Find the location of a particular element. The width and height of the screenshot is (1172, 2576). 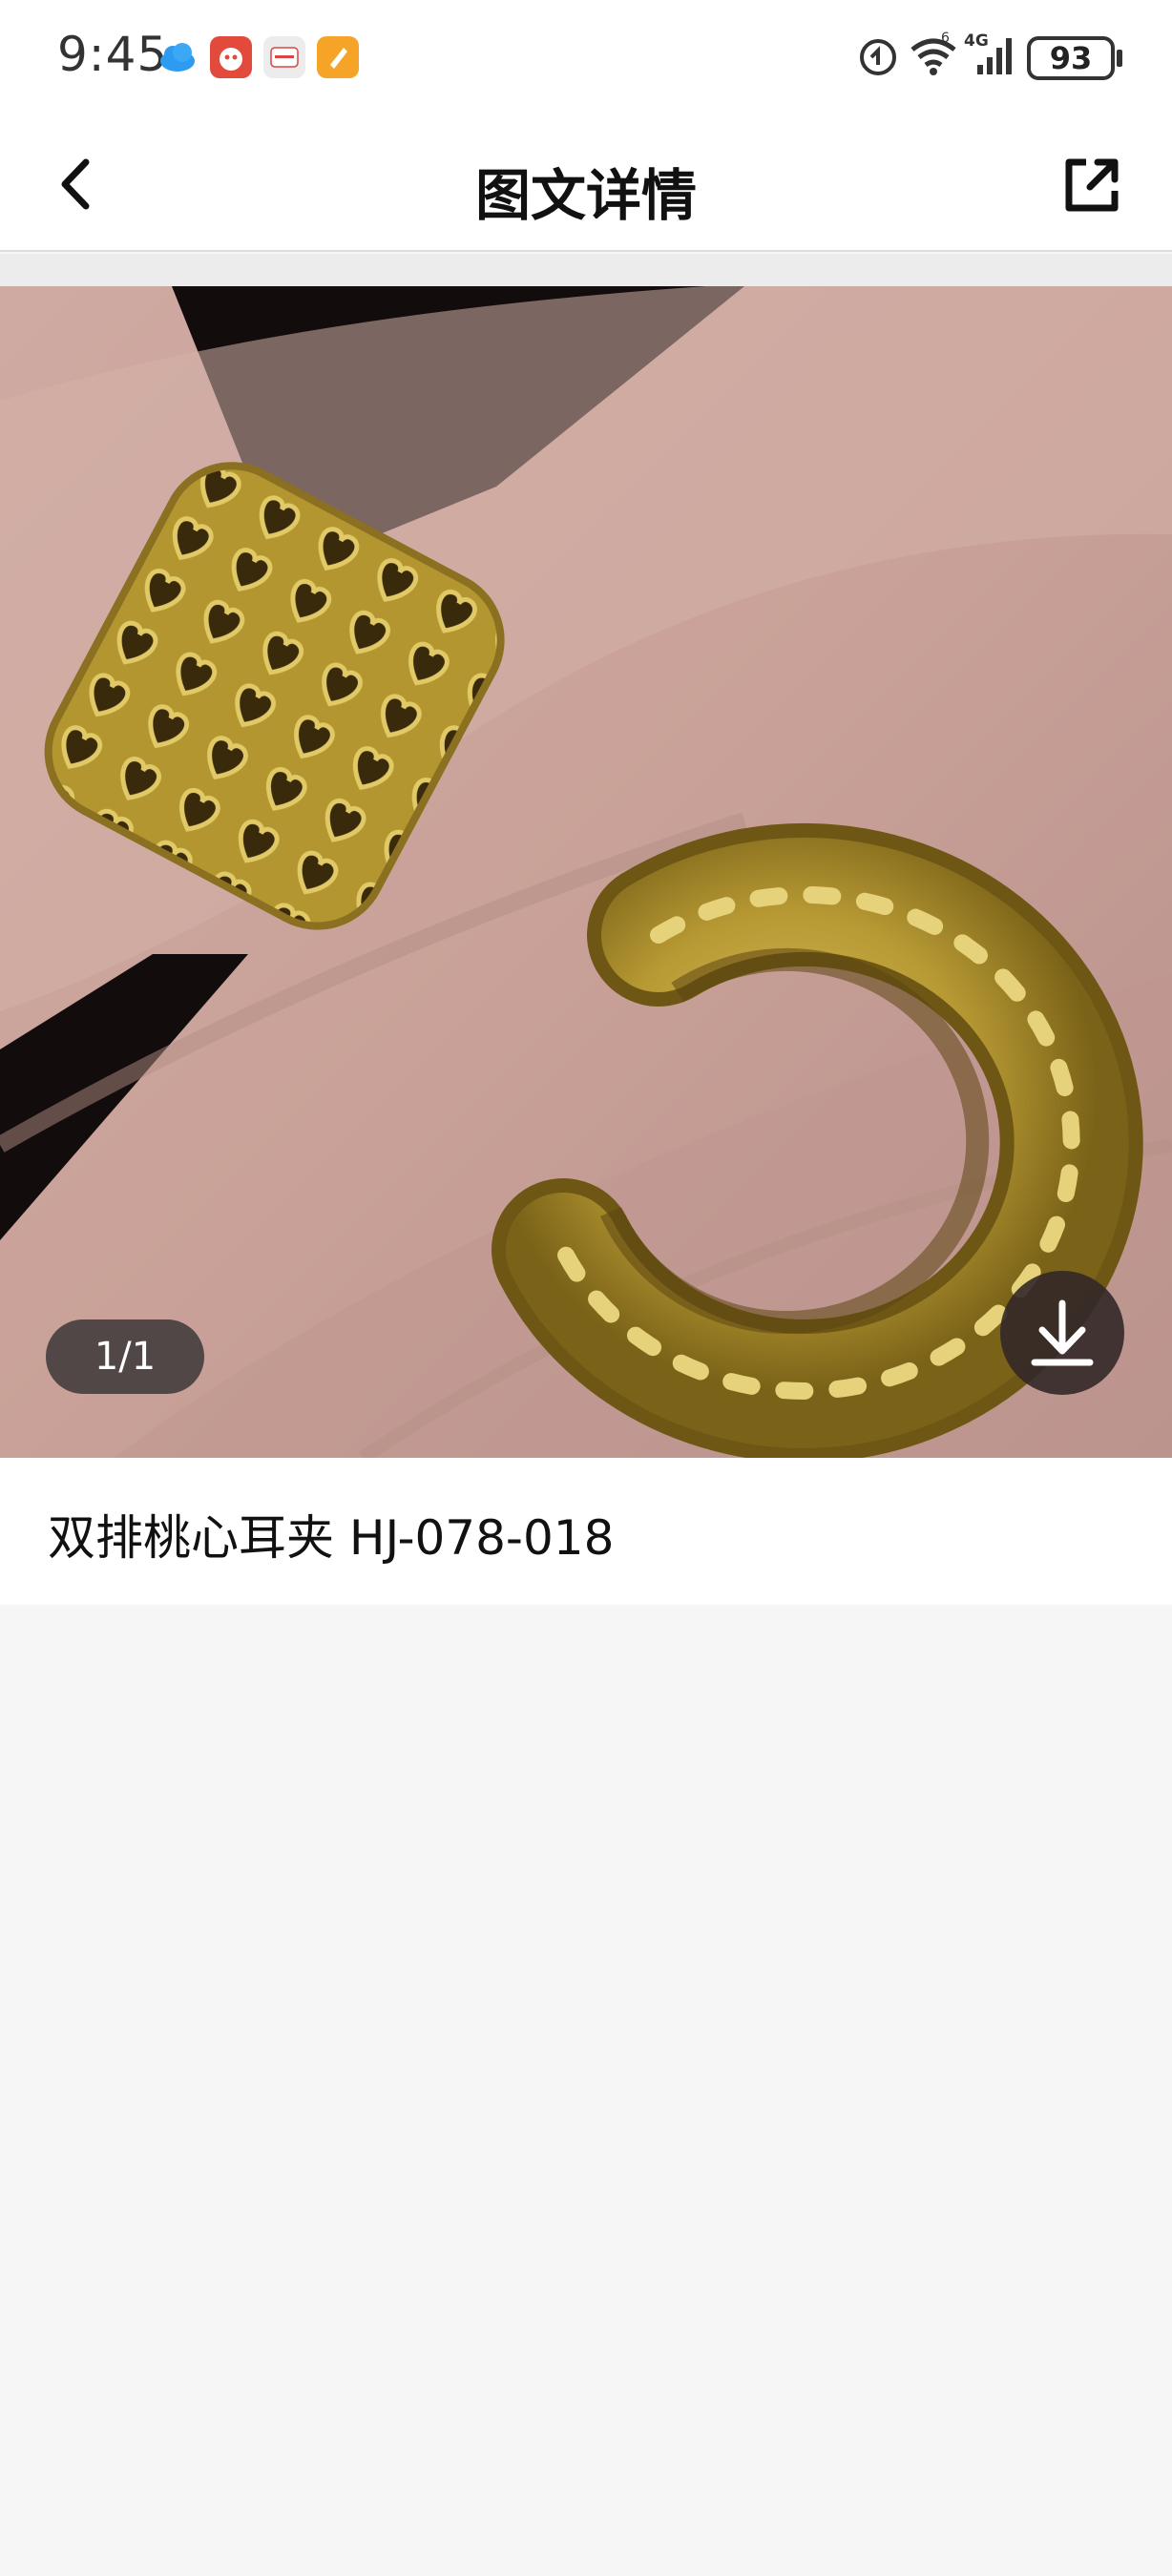

page-title: 图文详情 is located at coordinates (585, 195).